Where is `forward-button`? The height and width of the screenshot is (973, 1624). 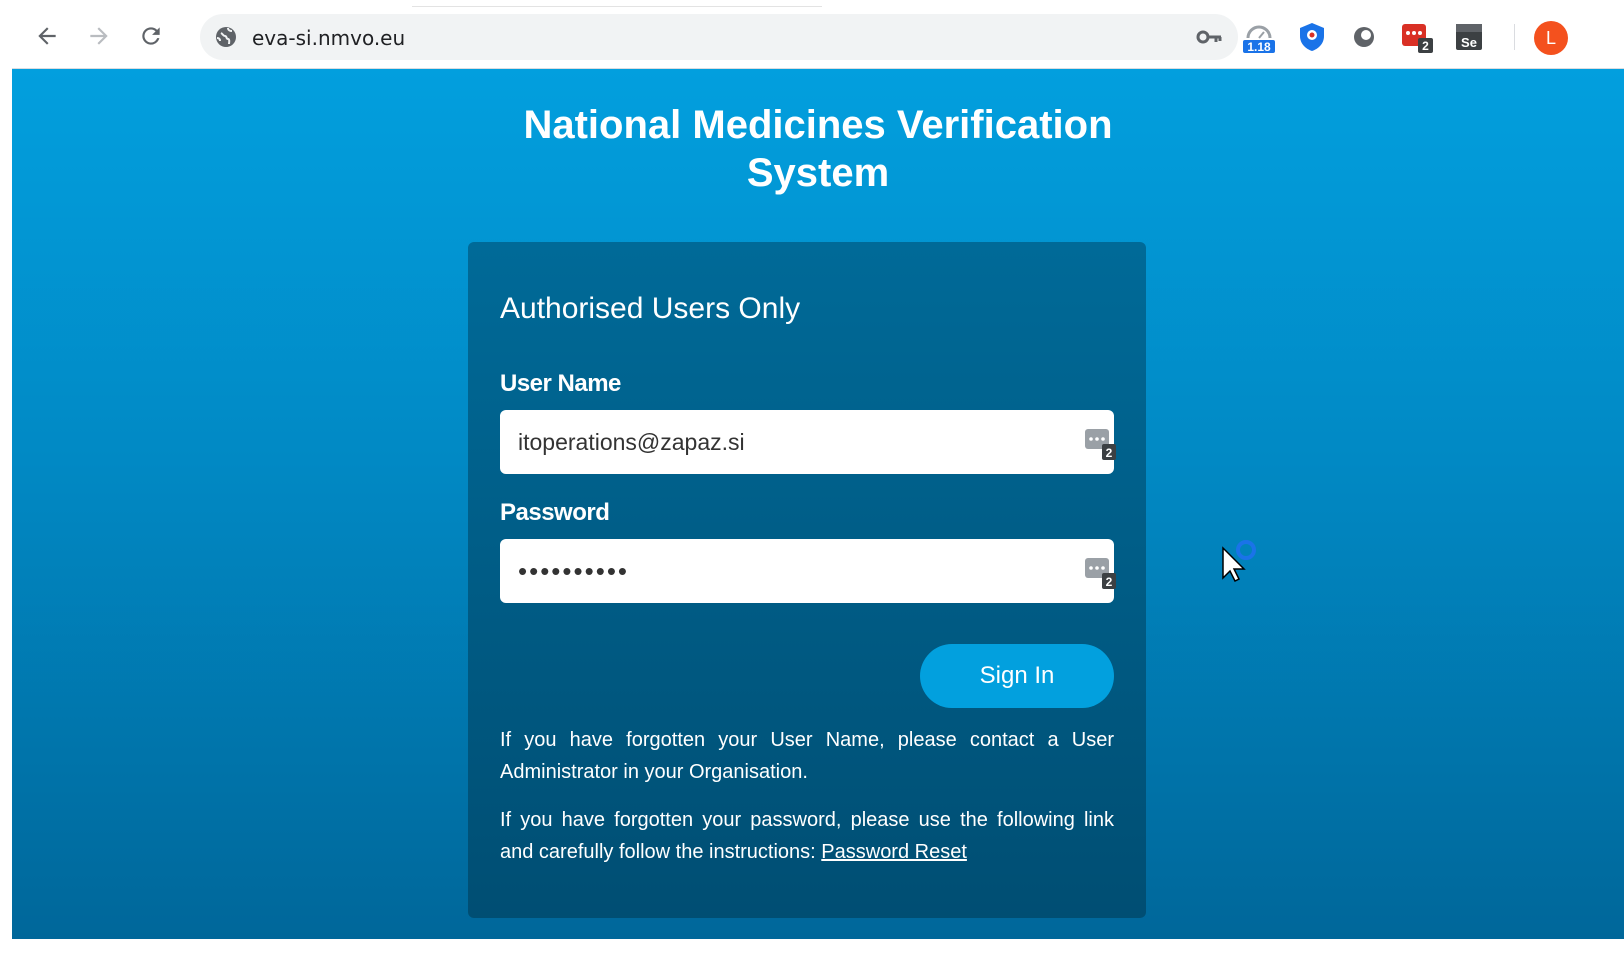
forward-button is located at coordinates (99, 36).